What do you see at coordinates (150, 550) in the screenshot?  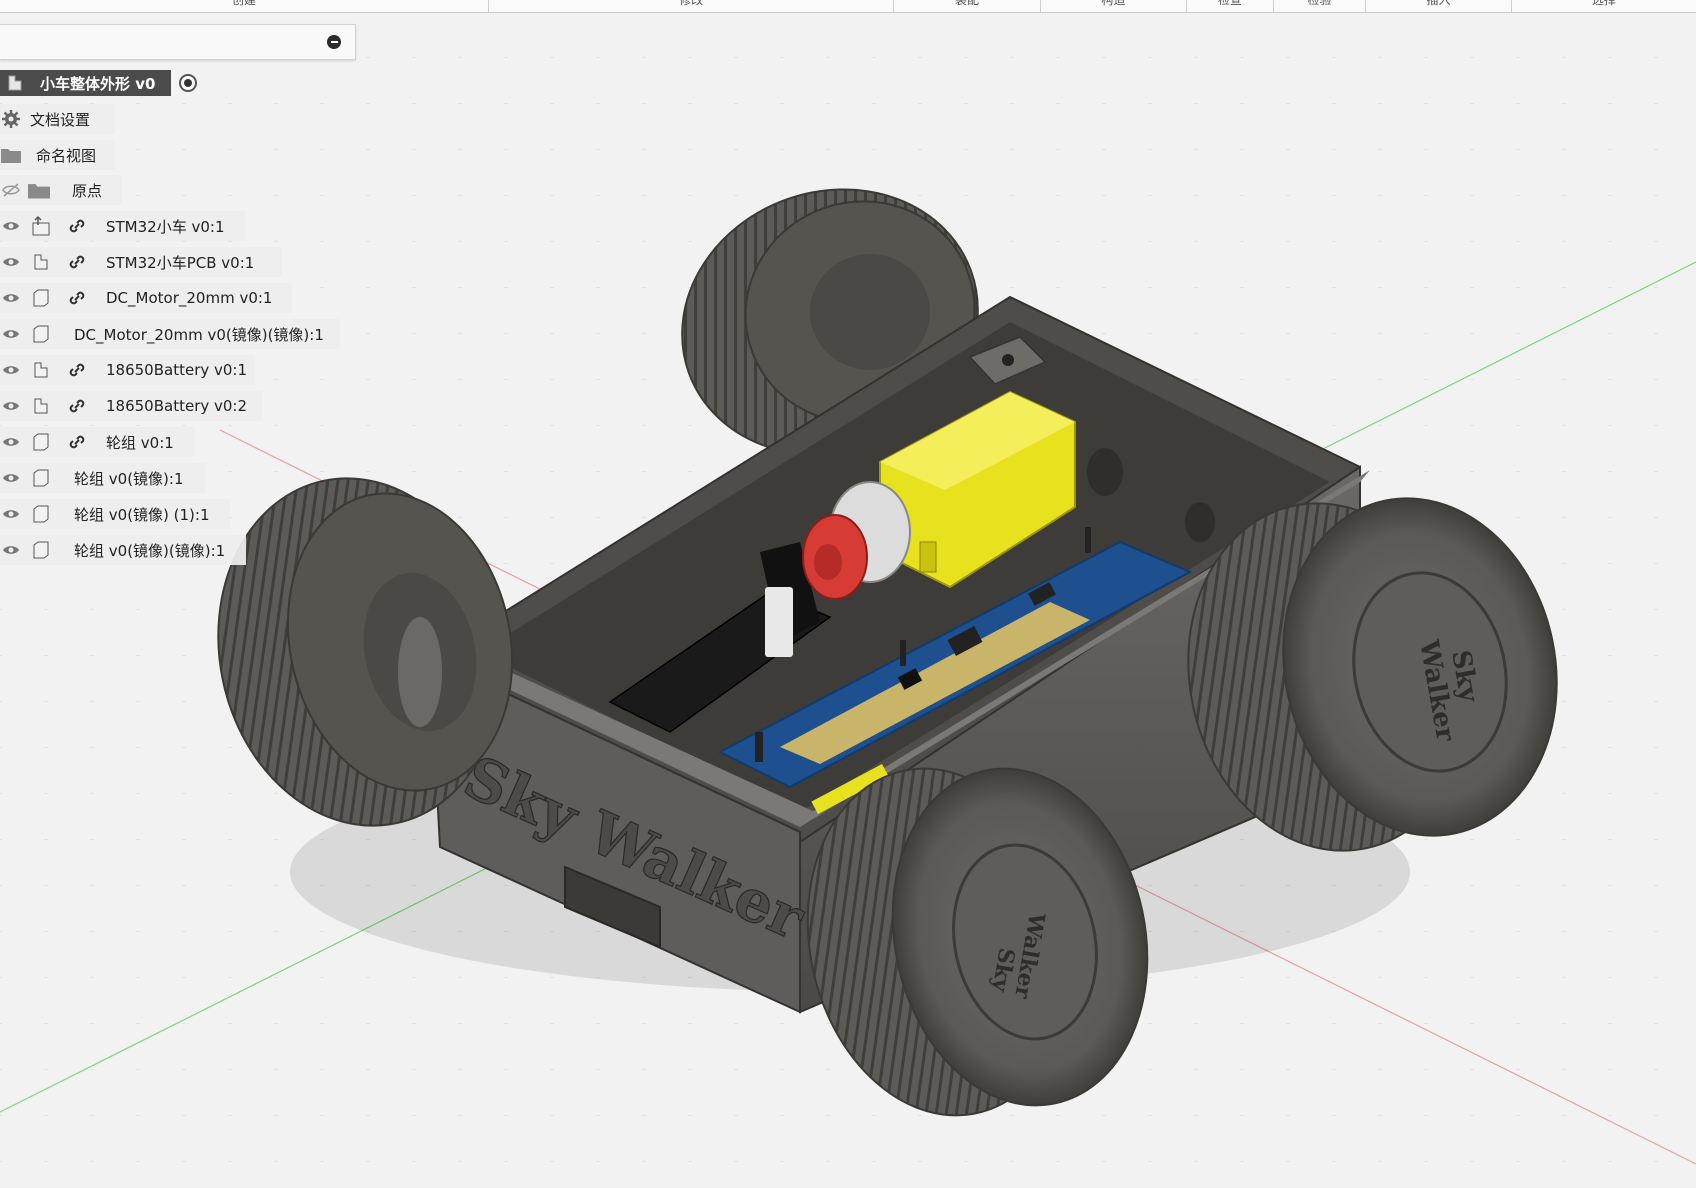 I see `browser-item-label: 轮组 v0(镜像)(镜像):1` at bounding box center [150, 550].